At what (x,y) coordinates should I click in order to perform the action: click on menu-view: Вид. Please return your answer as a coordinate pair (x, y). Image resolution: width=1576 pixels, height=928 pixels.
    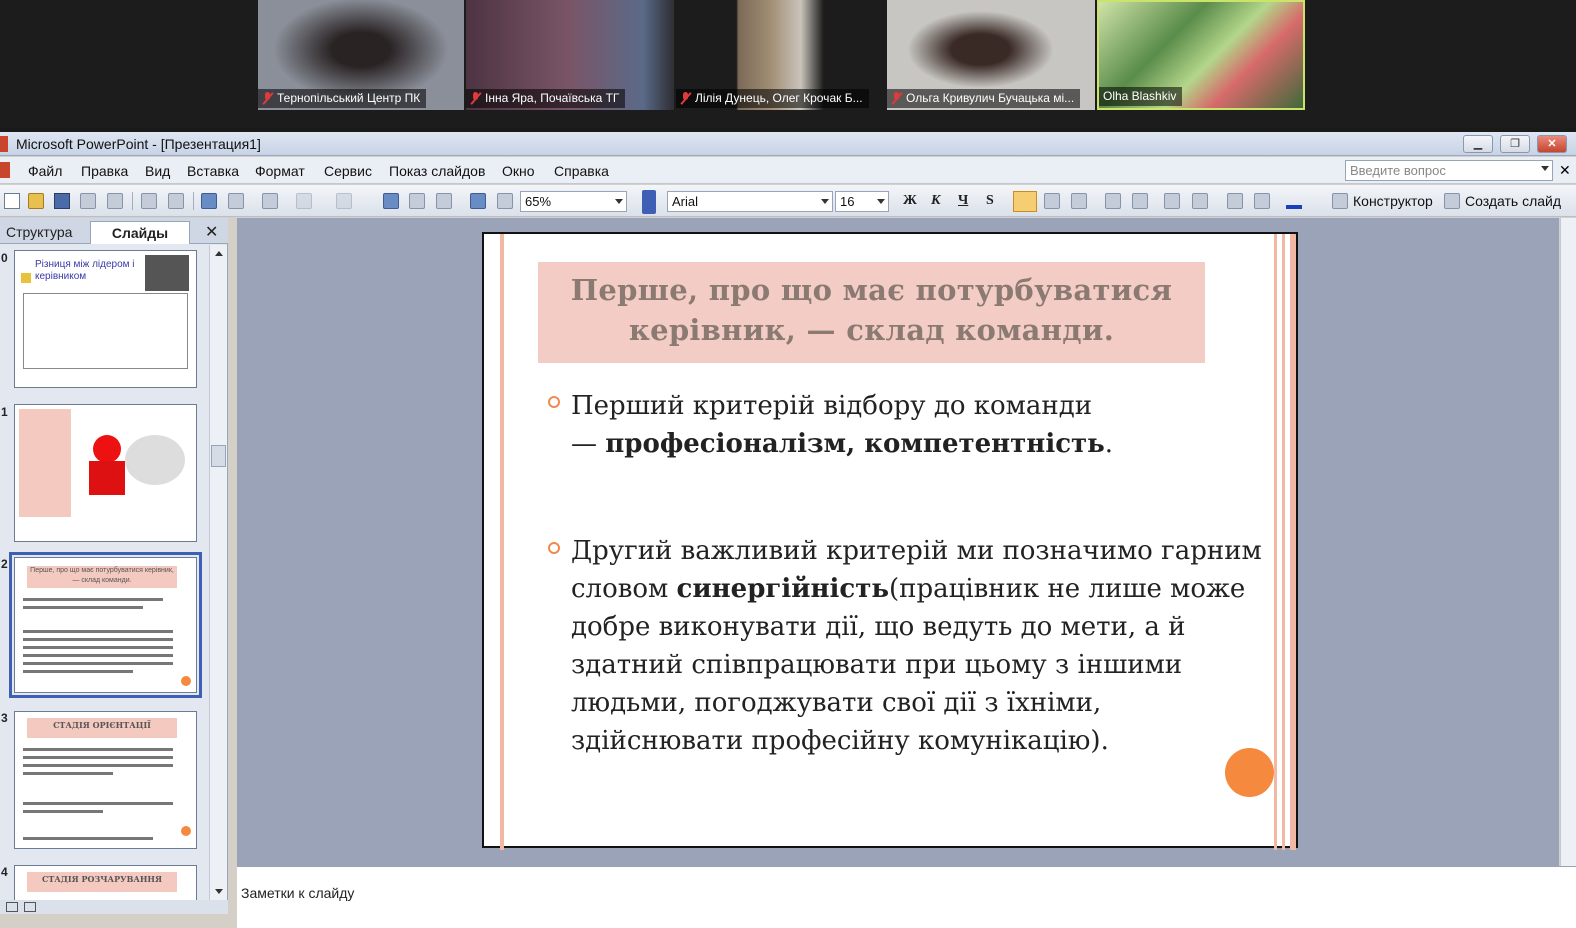
    Looking at the image, I should click on (157, 171).